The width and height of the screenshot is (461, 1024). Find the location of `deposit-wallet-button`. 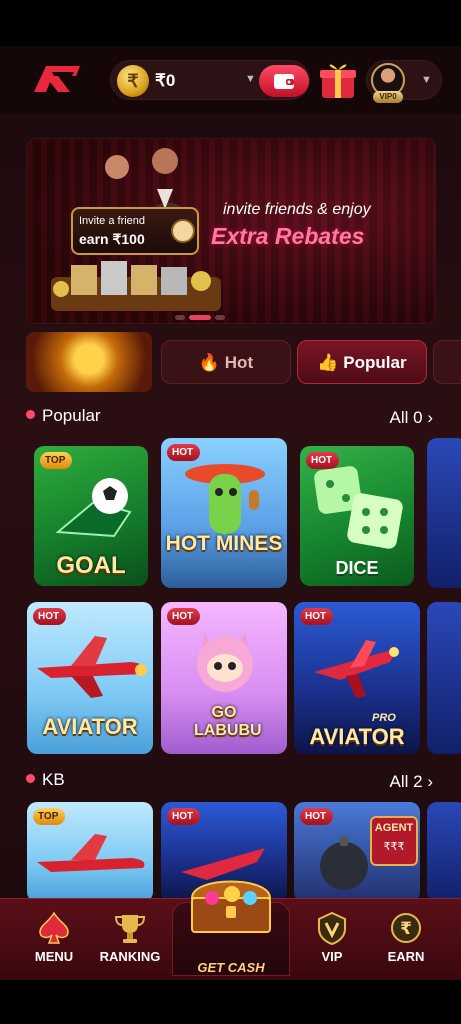

deposit-wallet-button is located at coordinates (284, 81).